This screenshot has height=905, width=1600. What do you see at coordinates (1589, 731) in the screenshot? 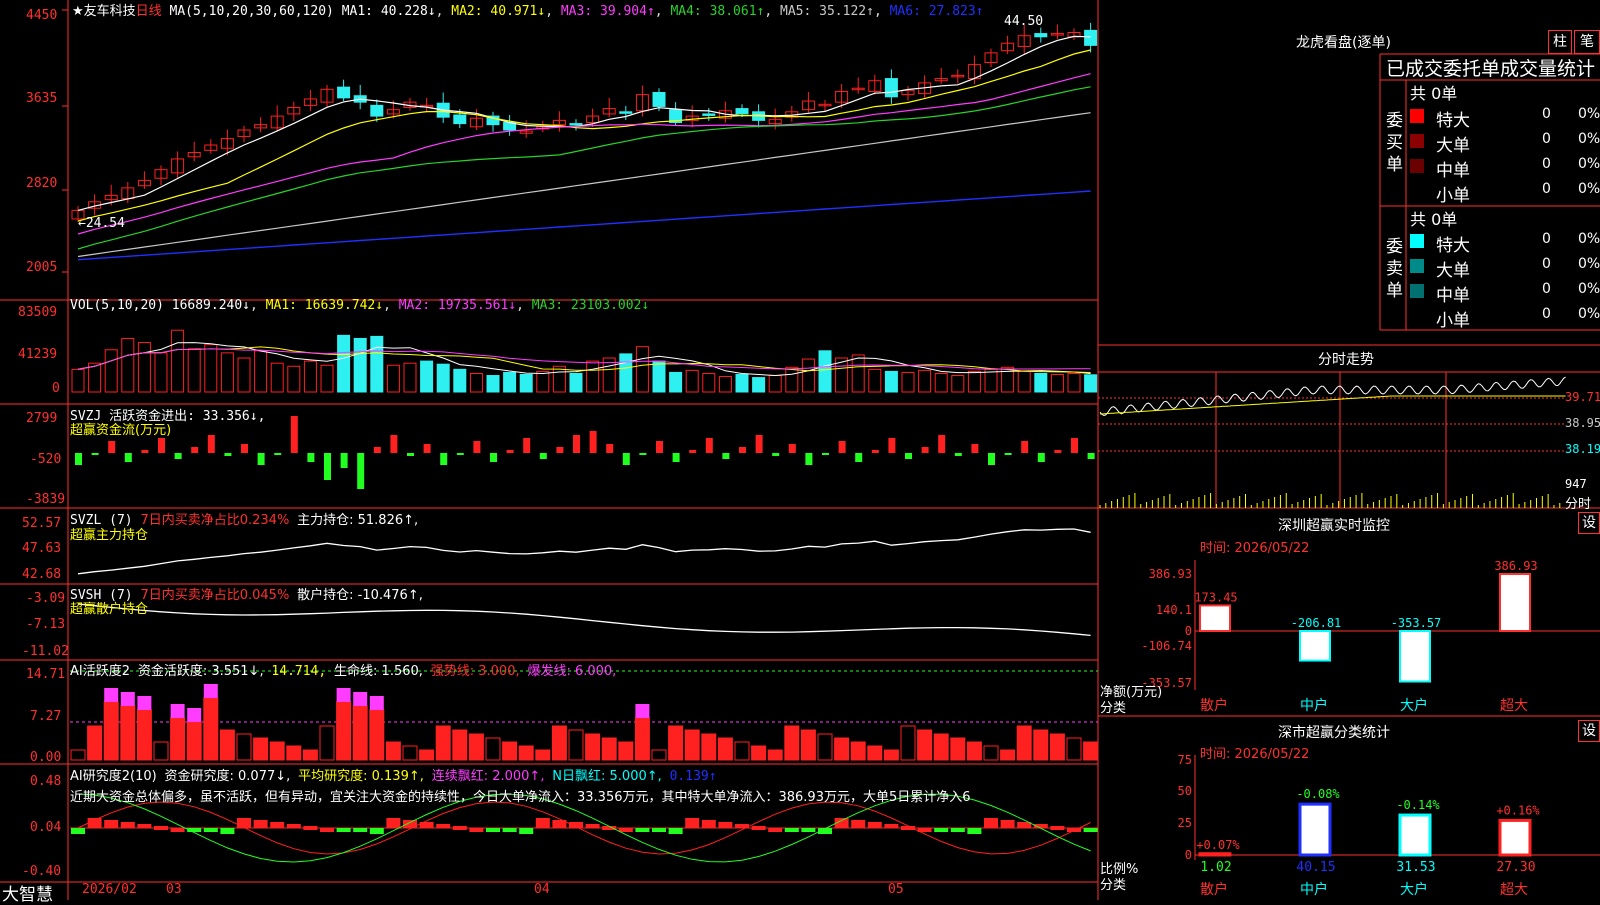
I see `cls-settings-button: 设` at bounding box center [1589, 731].